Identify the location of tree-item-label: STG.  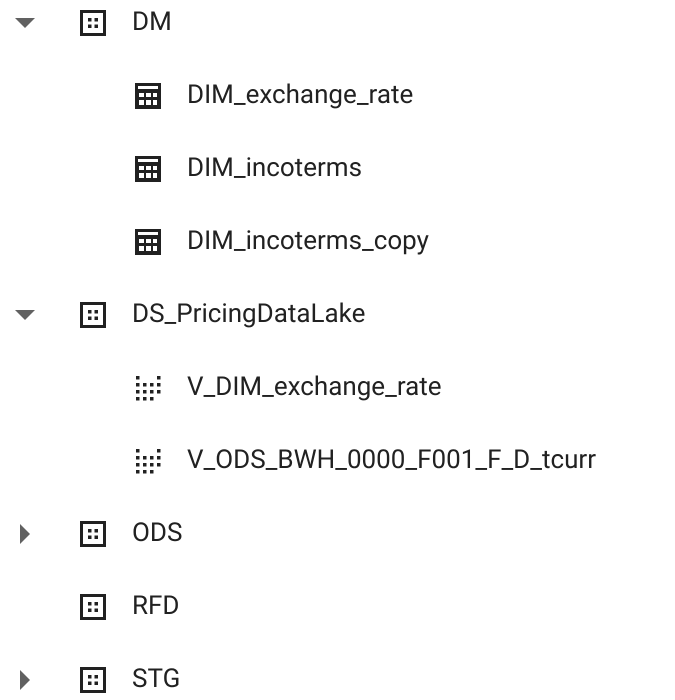
(156, 679).